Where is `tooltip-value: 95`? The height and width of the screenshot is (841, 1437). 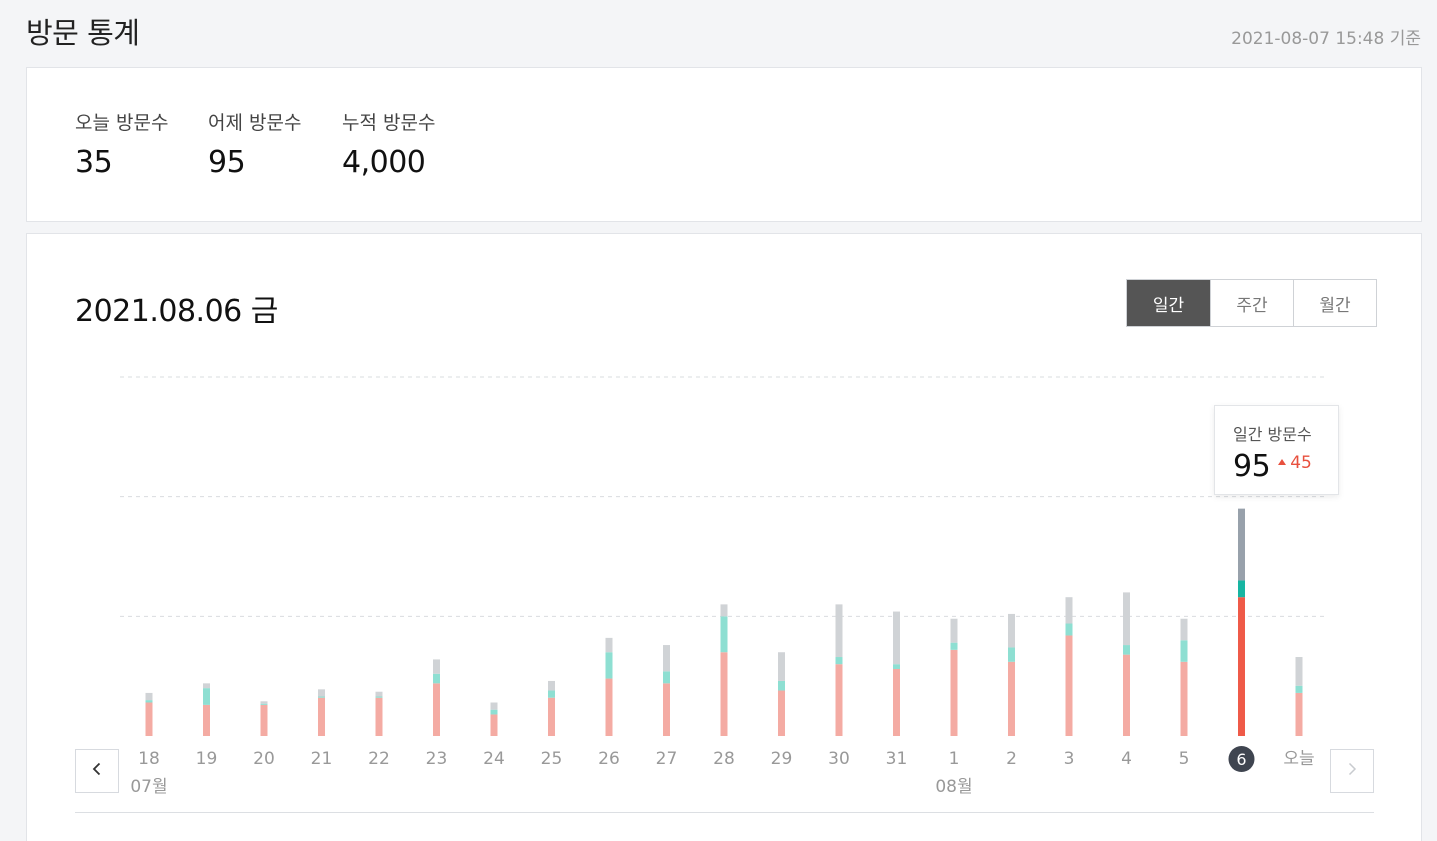
tooltip-value: 95 is located at coordinates (1252, 466).